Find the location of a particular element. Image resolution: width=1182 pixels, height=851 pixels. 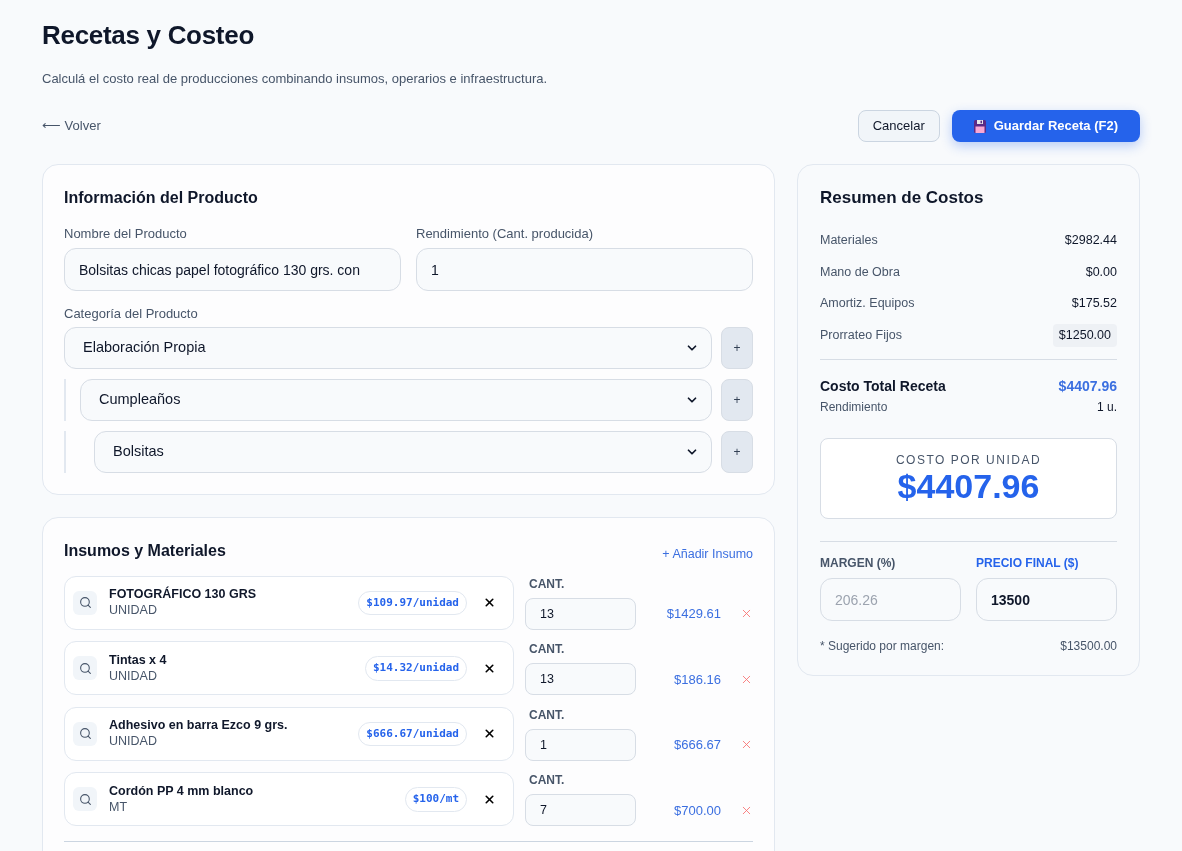

suggested-label: * Sugerido por margen: is located at coordinates (882, 646).